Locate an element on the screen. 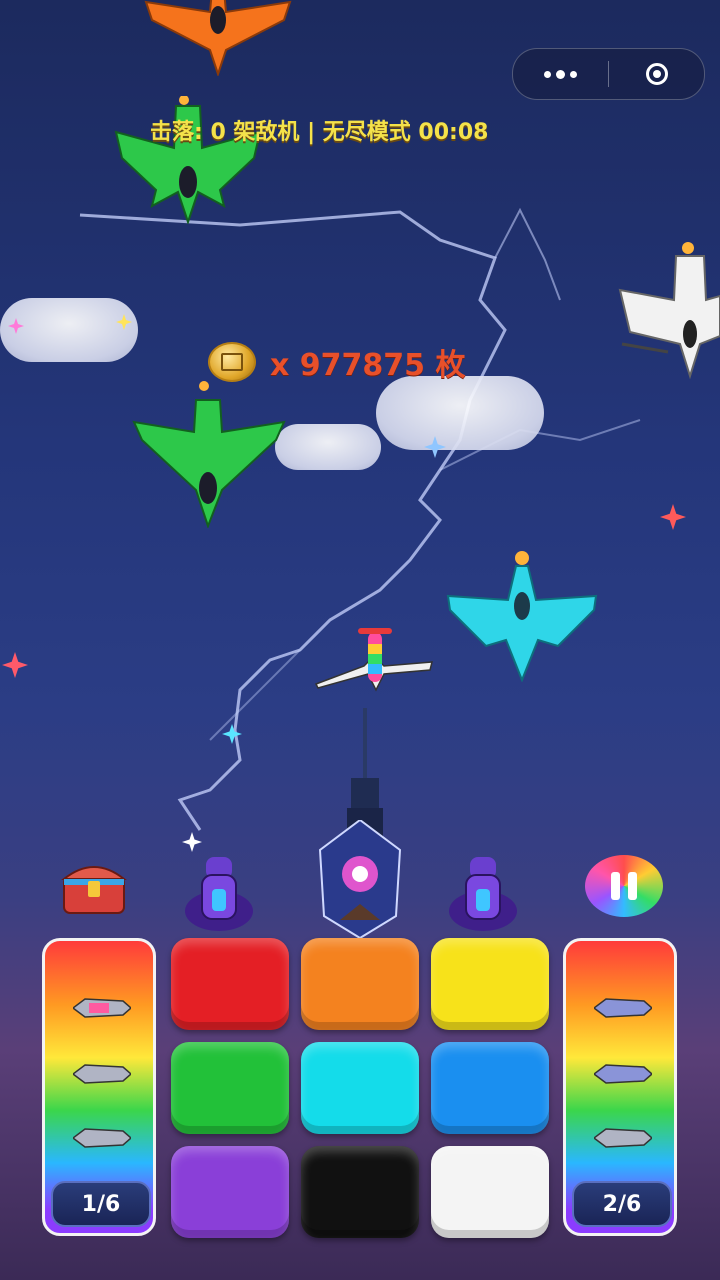  coin-count: x 977875 枚 is located at coordinates (368, 365).